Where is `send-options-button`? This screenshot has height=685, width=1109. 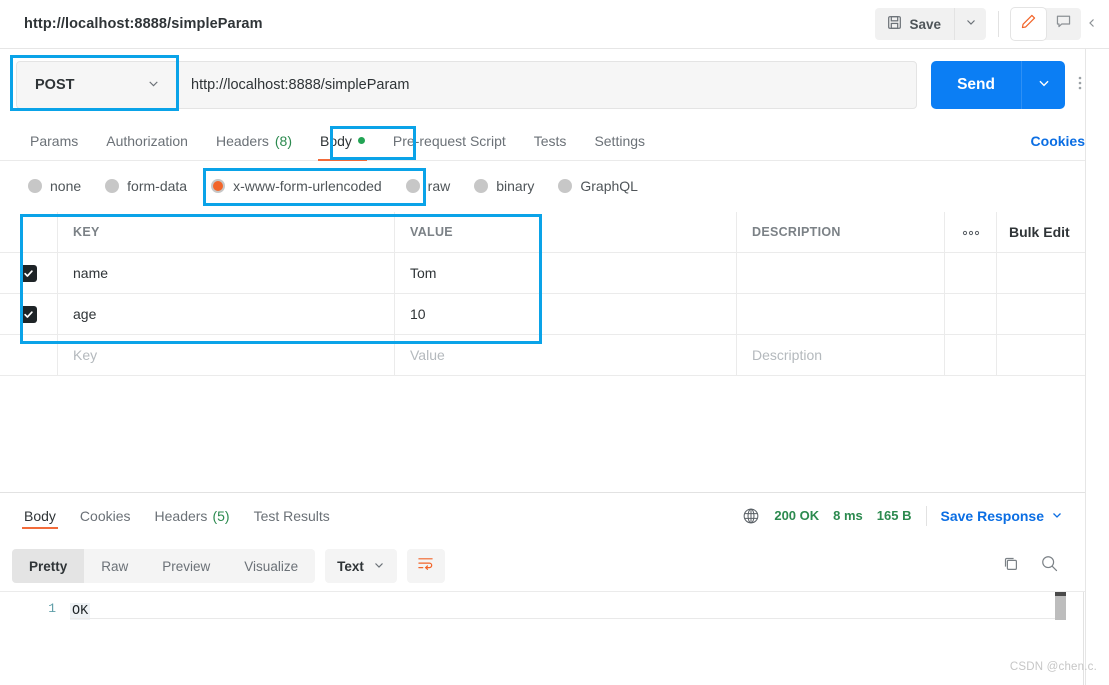
send-options-button is located at coordinates (1043, 85).